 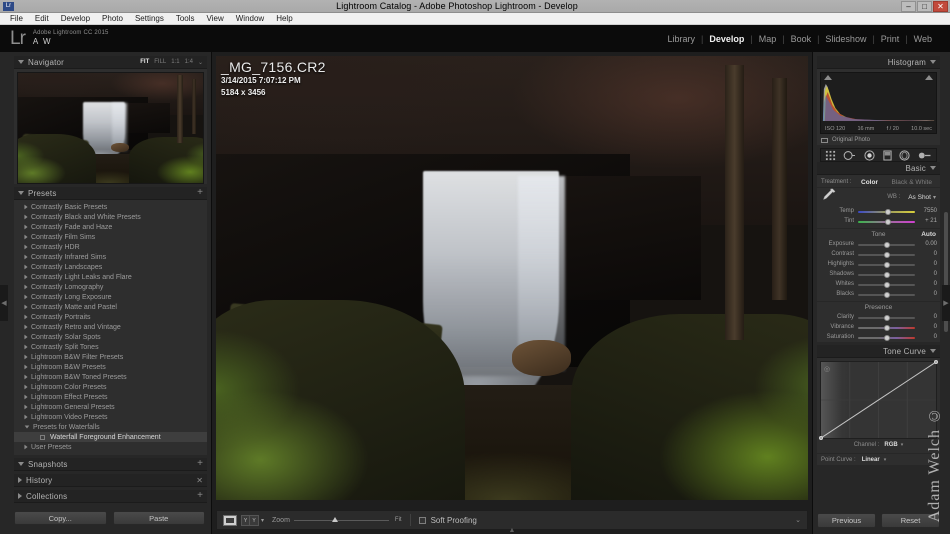 I want to click on minimize-button: –, so click(x=908, y=6).